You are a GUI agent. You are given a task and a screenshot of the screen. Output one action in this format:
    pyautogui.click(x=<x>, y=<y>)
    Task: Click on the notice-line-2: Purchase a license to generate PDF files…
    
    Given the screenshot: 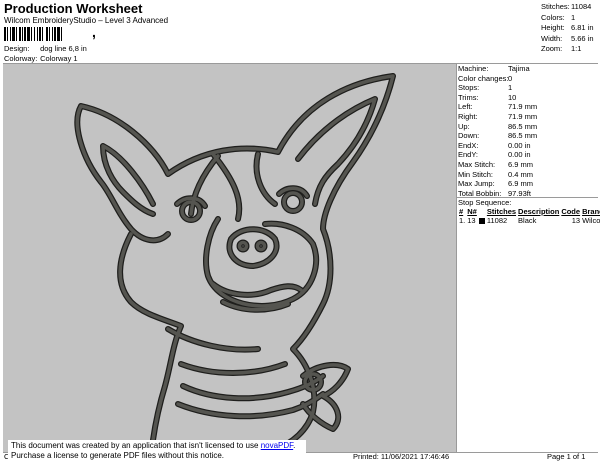 What is the action you would take?
    pyautogui.click(x=117, y=455)
    